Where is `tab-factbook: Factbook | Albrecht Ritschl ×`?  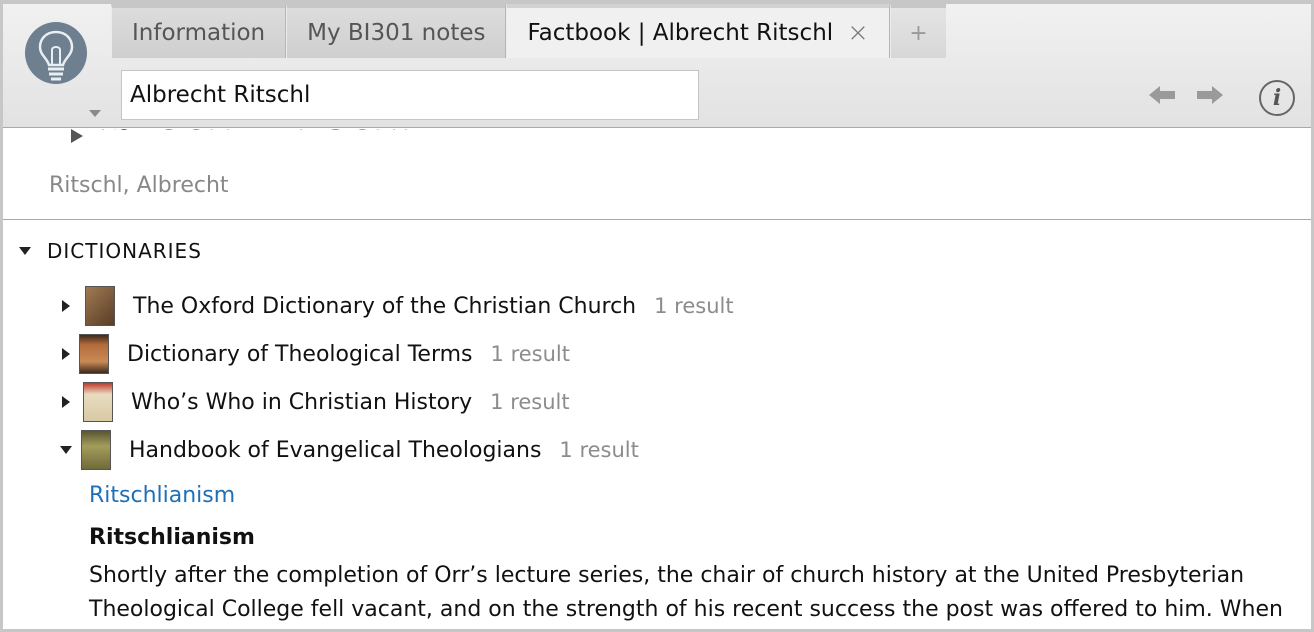 tab-factbook: Factbook | Albrecht Ritschl × is located at coordinates (698, 31).